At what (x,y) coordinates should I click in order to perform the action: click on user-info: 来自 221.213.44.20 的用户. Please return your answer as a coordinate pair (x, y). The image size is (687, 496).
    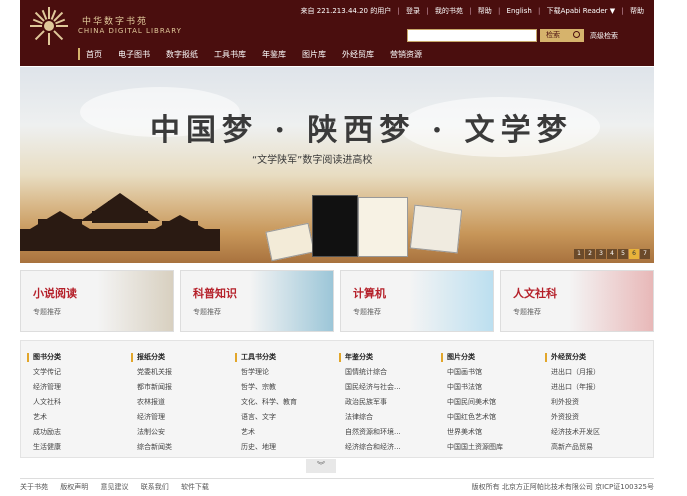
    Looking at the image, I should click on (346, 11).